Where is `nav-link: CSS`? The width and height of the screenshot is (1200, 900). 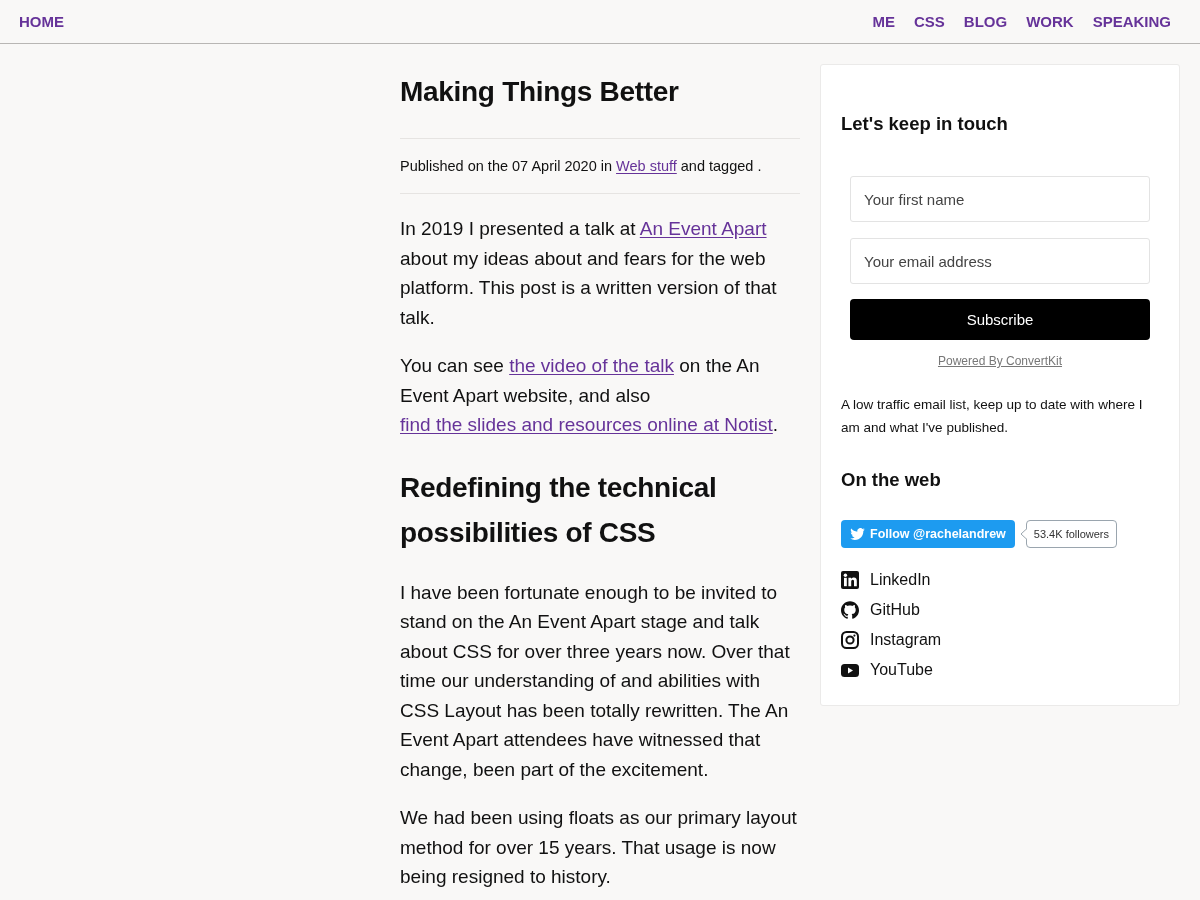
nav-link: CSS is located at coordinates (929, 21).